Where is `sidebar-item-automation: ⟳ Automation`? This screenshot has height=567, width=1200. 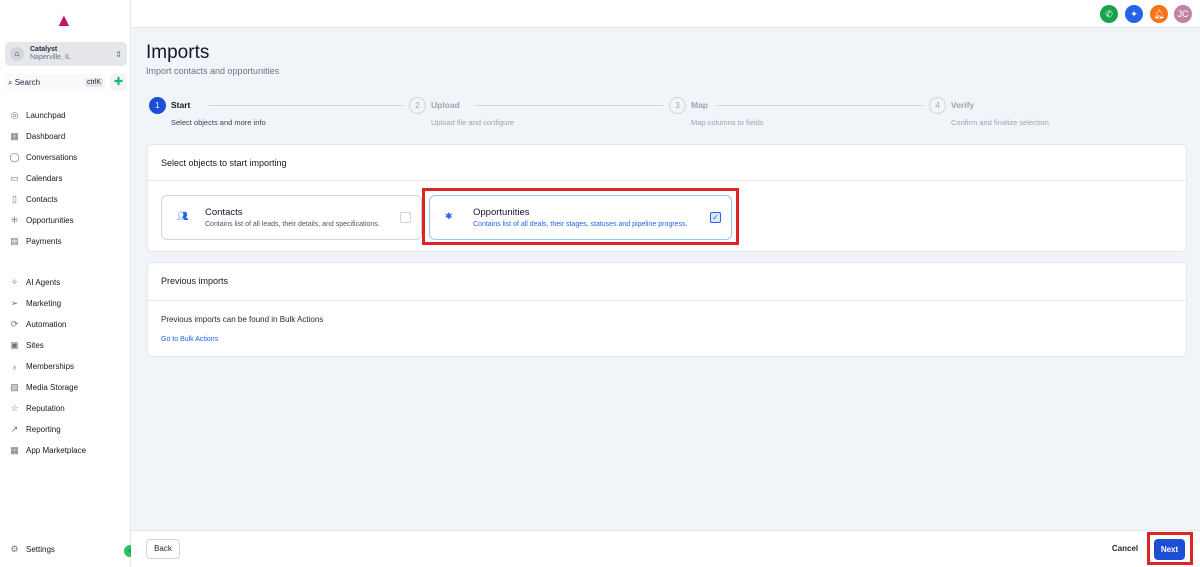 sidebar-item-automation: ⟳ Automation is located at coordinates (65, 324).